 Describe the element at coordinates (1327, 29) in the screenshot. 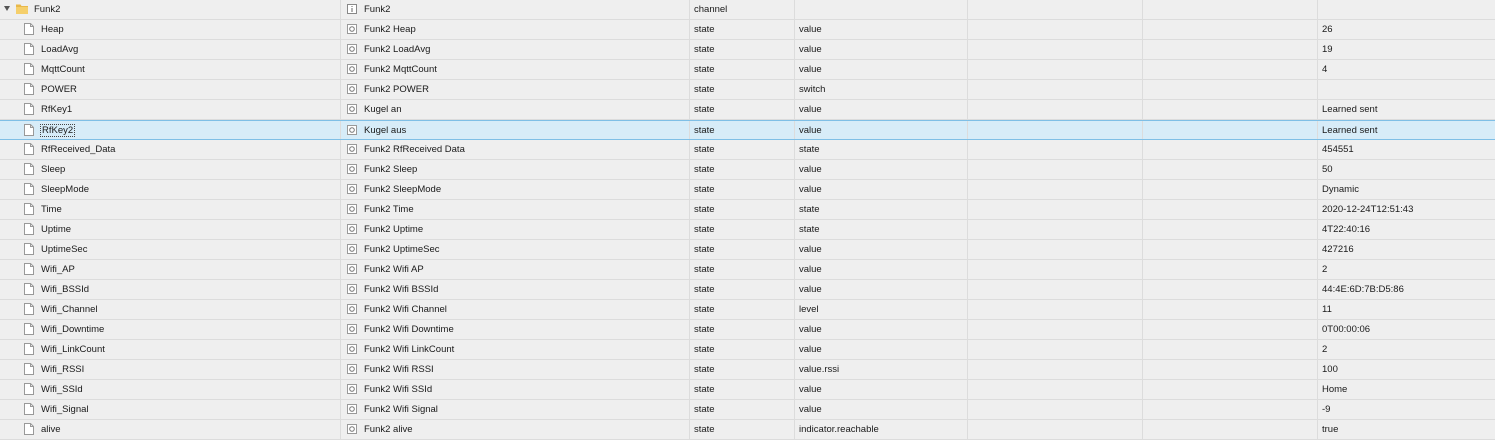

I see `value-cell: 26` at that location.